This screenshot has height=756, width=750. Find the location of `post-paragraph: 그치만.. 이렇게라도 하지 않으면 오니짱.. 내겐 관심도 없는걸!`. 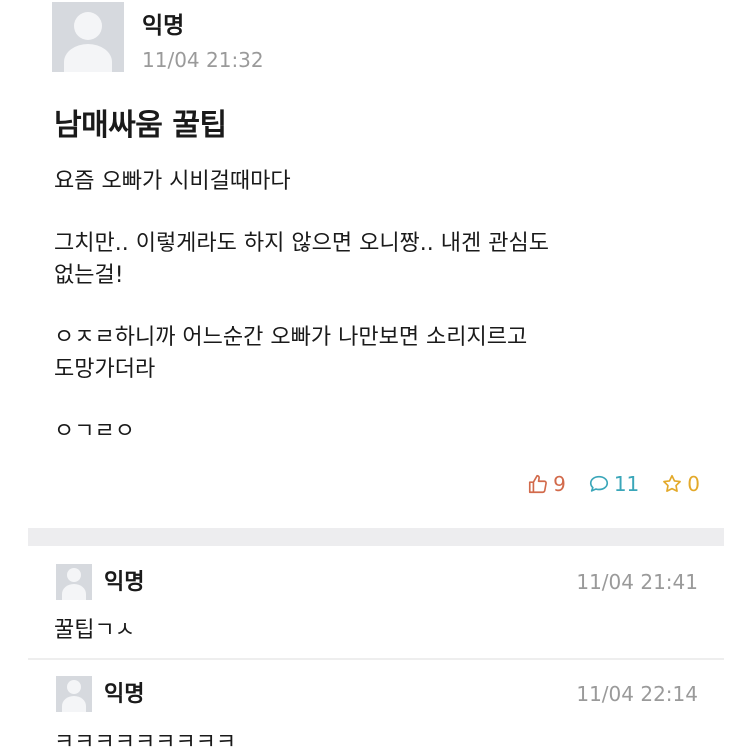

post-paragraph: 그치만.. 이렇게라도 하지 않으면 오니짱.. 내겐 관심도 없는걸! is located at coordinates (301, 259).